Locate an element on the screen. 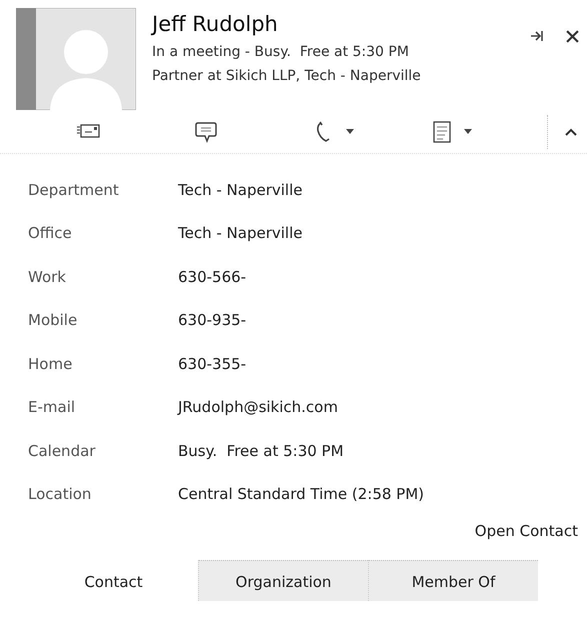 This screenshot has height=622, width=587. field-value: Central Standard Time (2:58 PM) is located at coordinates (301, 494).